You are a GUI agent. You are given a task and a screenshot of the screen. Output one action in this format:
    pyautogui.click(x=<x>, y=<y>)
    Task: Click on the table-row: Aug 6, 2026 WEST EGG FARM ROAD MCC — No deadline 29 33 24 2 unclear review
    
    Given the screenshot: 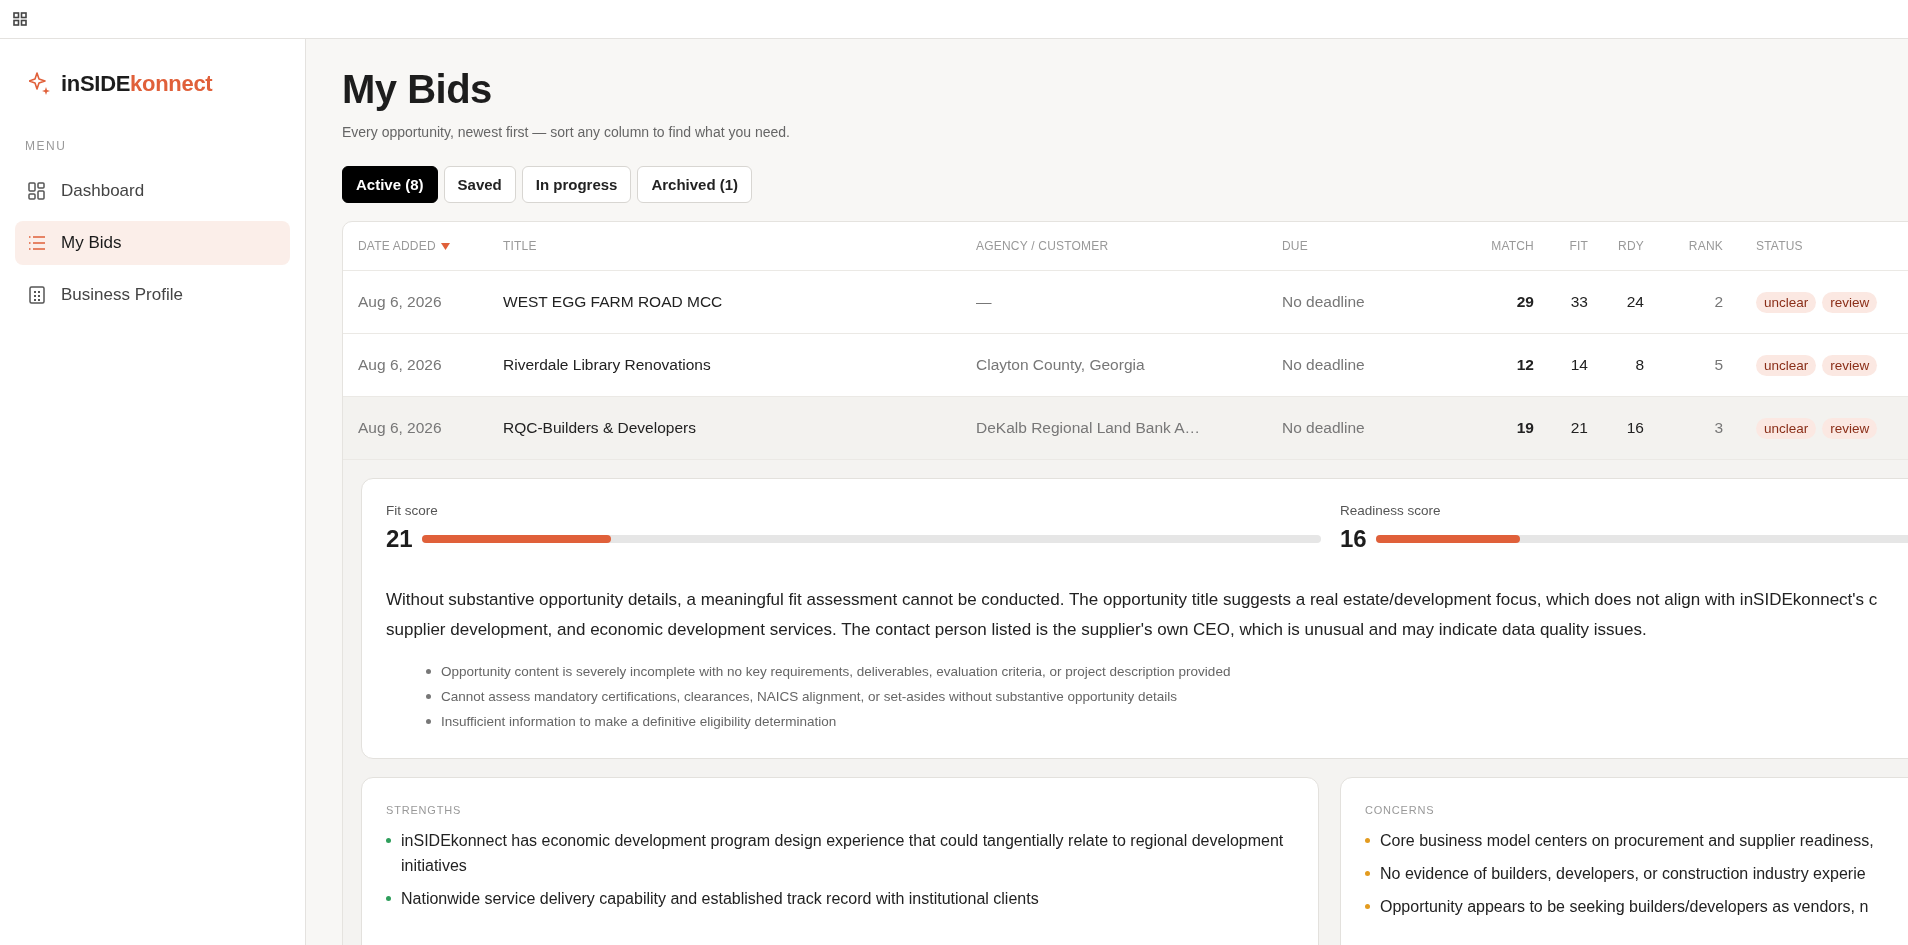 What is the action you would take?
    pyautogui.click(x=1125, y=302)
    